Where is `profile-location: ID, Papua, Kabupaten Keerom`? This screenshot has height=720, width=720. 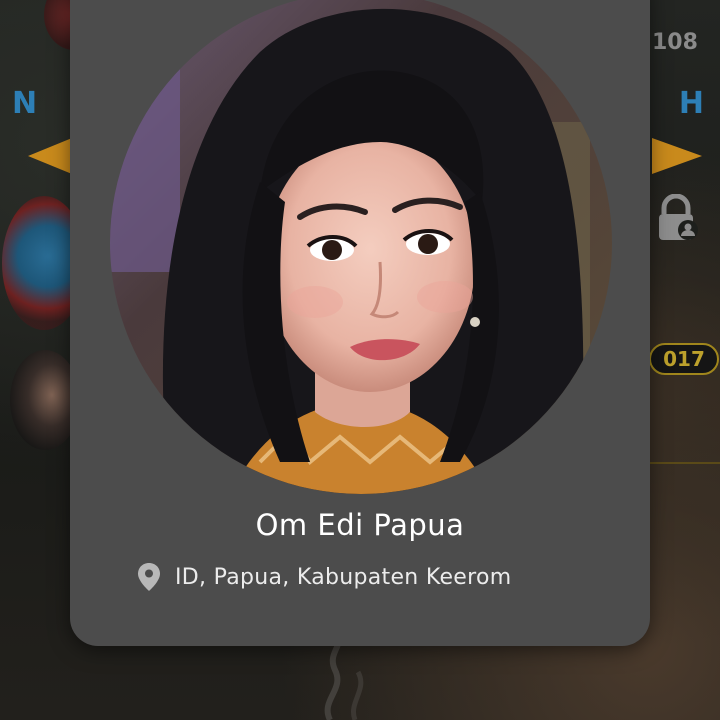
profile-location: ID, Papua, Kabupaten Keerom is located at coordinates (324, 577).